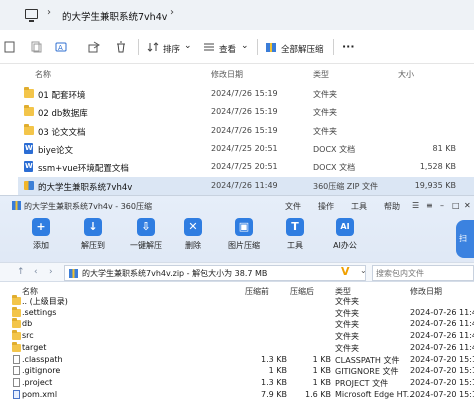 Image resolution: width=474 pixels, height=406 pixels. What do you see at coordinates (429, 205) in the screenshot?
I see `menu-icon: ≡` at bounding box center [429, 205].